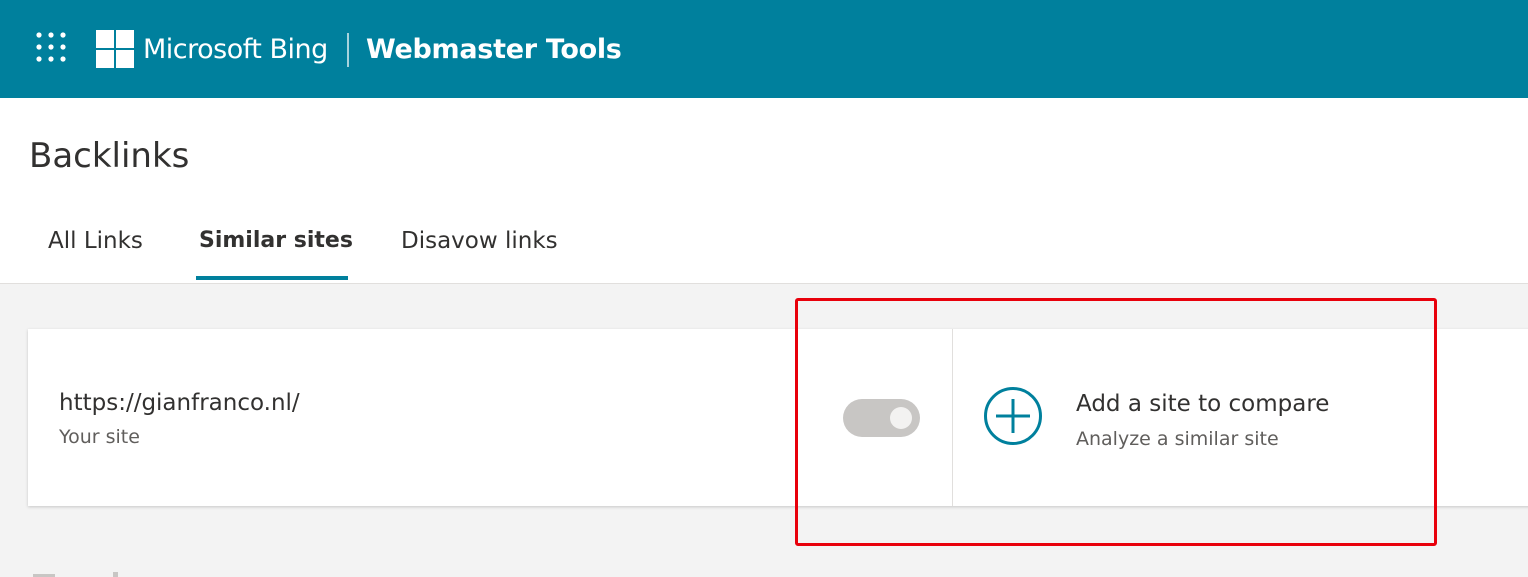  I want to click on your-site-label: Your site, so click(99, 437).